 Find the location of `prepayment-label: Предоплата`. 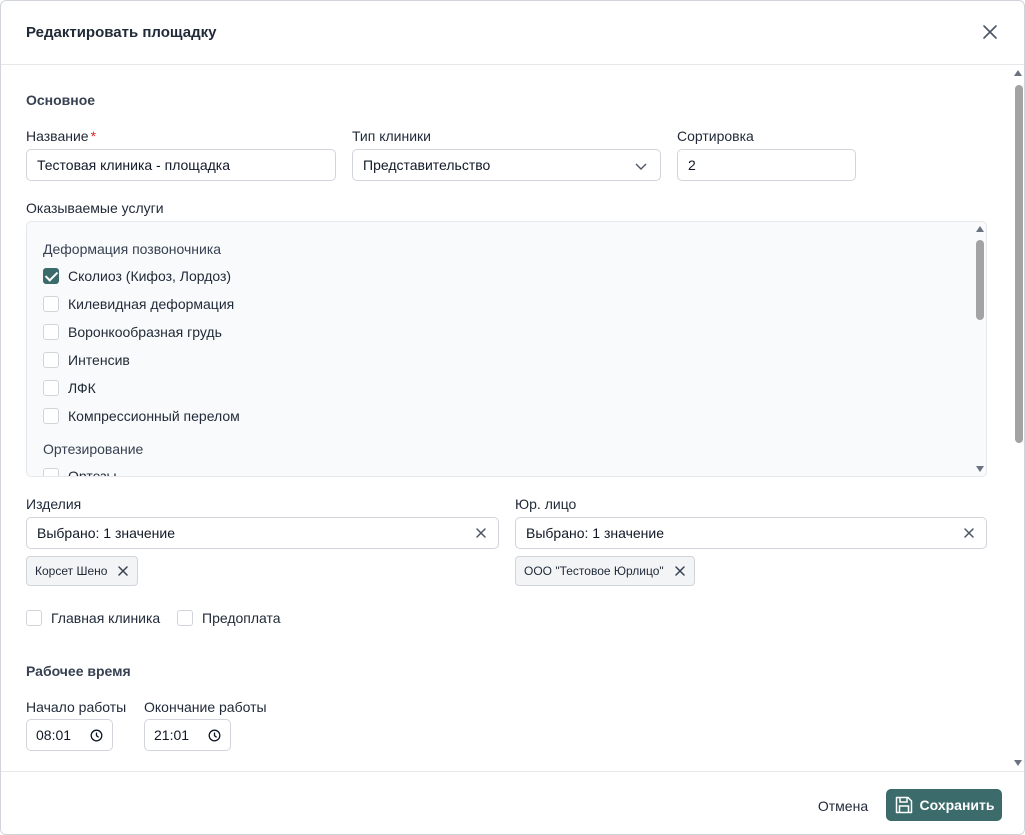

prepayment-label: Предоплата is located at coordinates (241, 618).